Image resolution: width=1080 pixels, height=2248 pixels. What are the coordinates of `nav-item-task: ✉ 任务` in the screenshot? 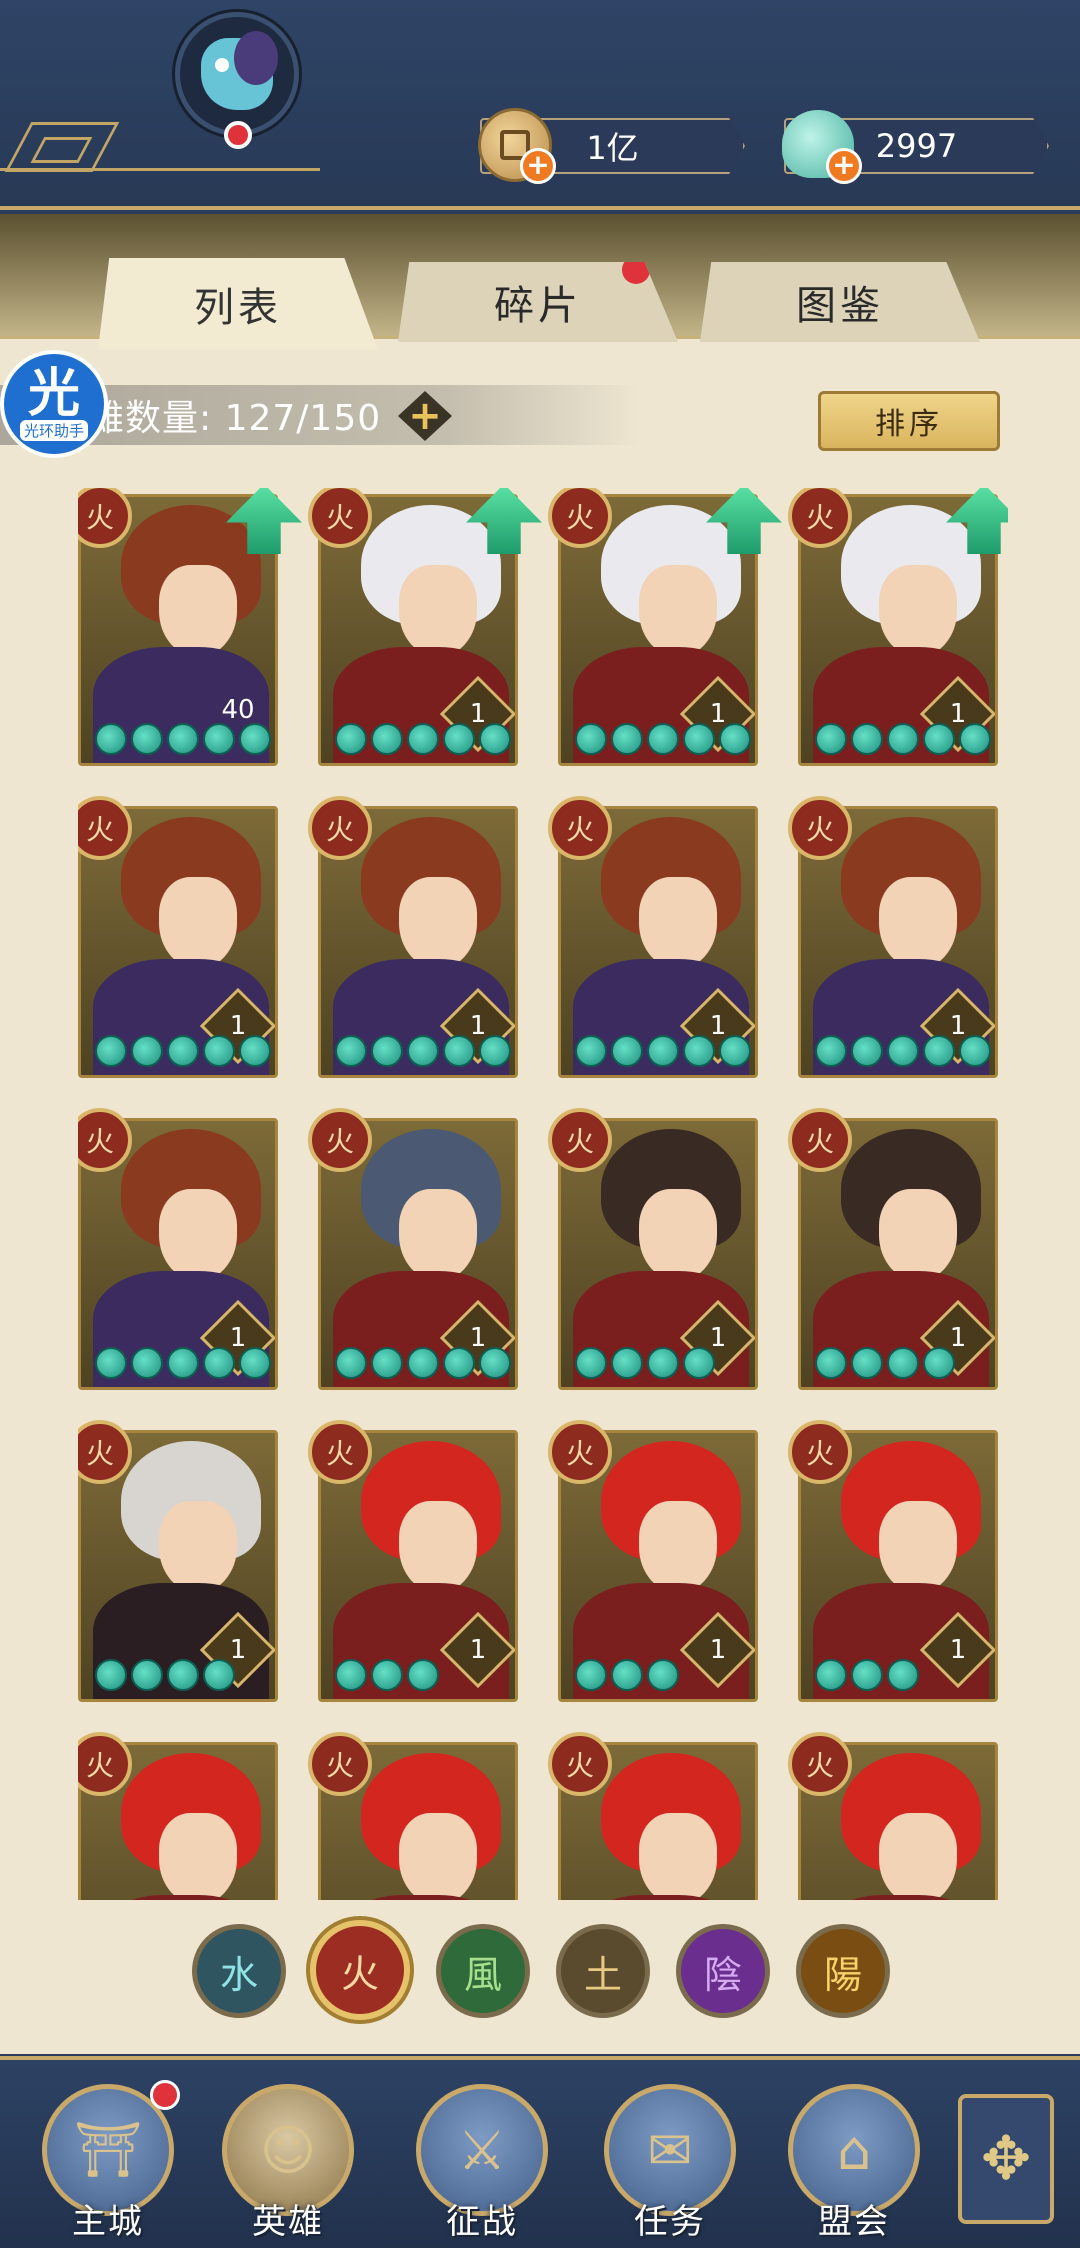 It's located at (670, 2164).